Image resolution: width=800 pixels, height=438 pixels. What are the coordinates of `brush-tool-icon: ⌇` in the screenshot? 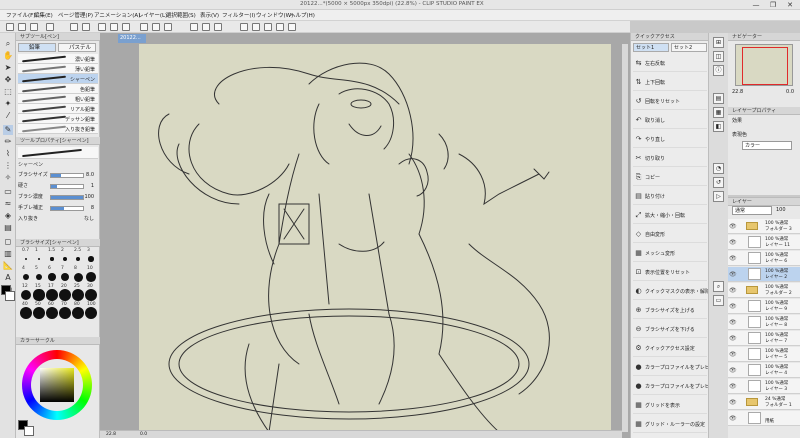 It's located at (8, 154).